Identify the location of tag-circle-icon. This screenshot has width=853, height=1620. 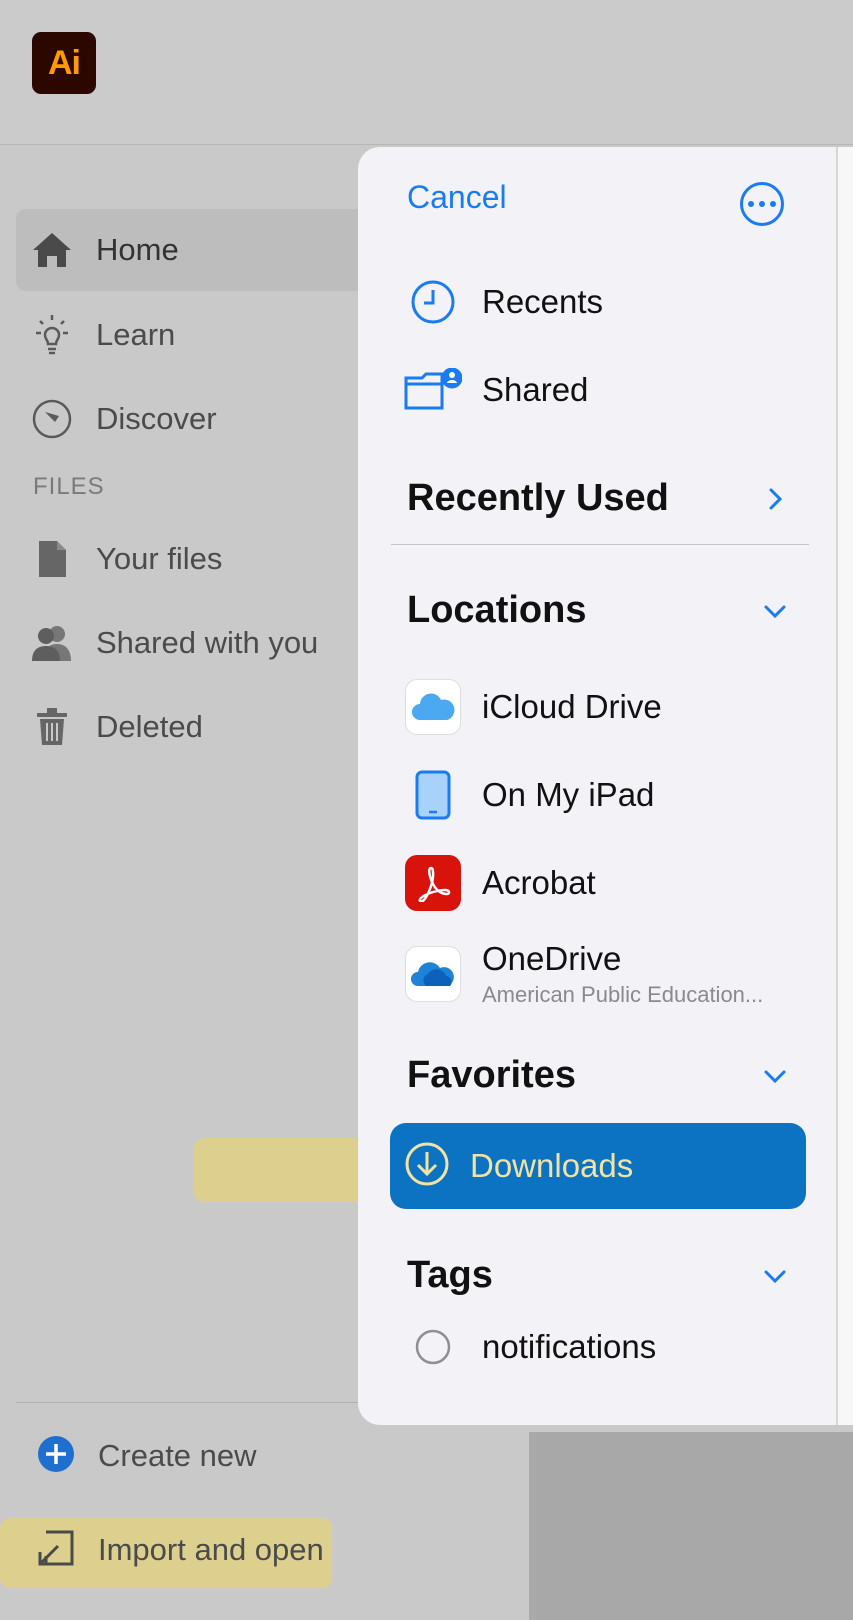
(433, 1347).